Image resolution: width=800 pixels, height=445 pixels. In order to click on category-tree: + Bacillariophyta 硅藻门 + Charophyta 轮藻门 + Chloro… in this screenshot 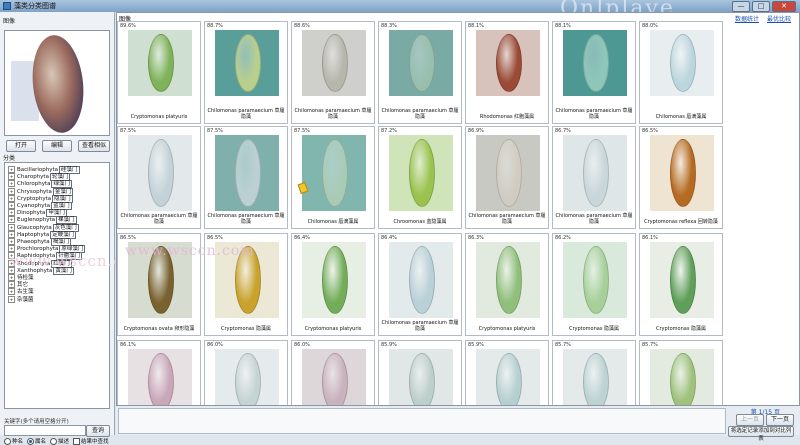, I will do `click(57, 285)`.